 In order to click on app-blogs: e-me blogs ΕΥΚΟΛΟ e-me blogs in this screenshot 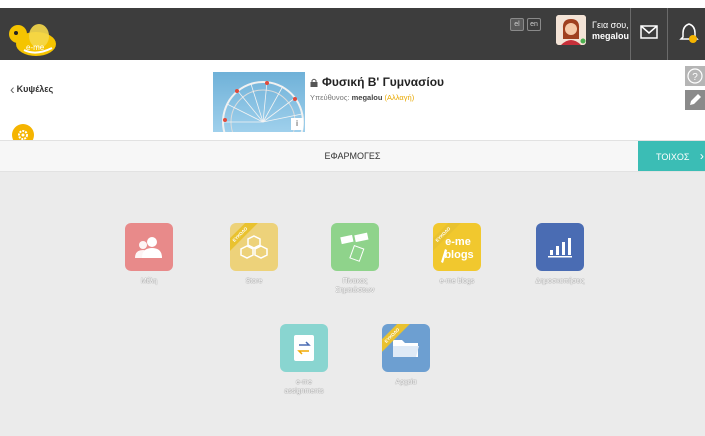, I will do `click(457, 254)`.